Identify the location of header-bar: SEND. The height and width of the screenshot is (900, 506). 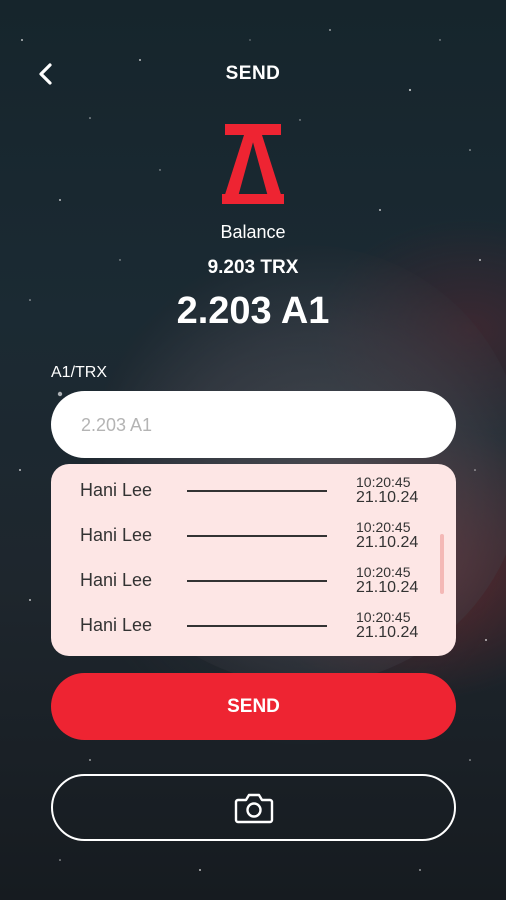
(253, 74).